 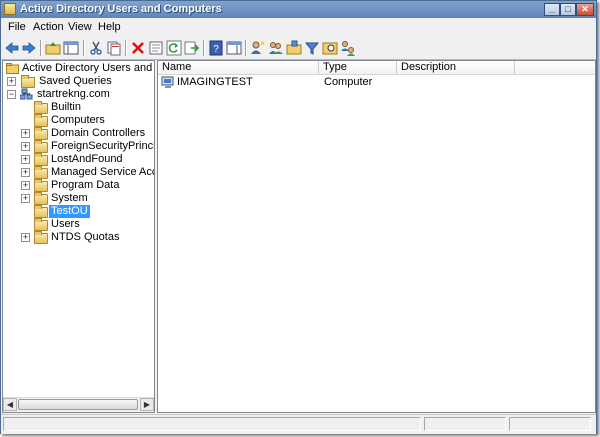 What do you see at coordinates (71, 48) in the screenshot?
I see `show-console-tree-icon` at bounding box center [71, 48].